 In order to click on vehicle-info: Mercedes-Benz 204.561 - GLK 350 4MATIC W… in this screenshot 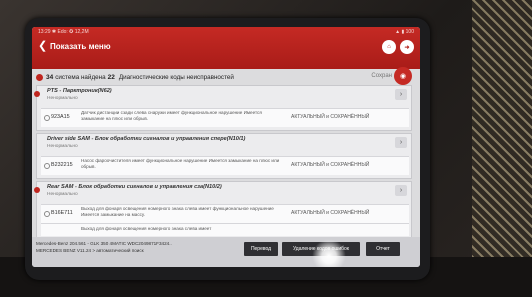, I will do `click(136, 247)`.